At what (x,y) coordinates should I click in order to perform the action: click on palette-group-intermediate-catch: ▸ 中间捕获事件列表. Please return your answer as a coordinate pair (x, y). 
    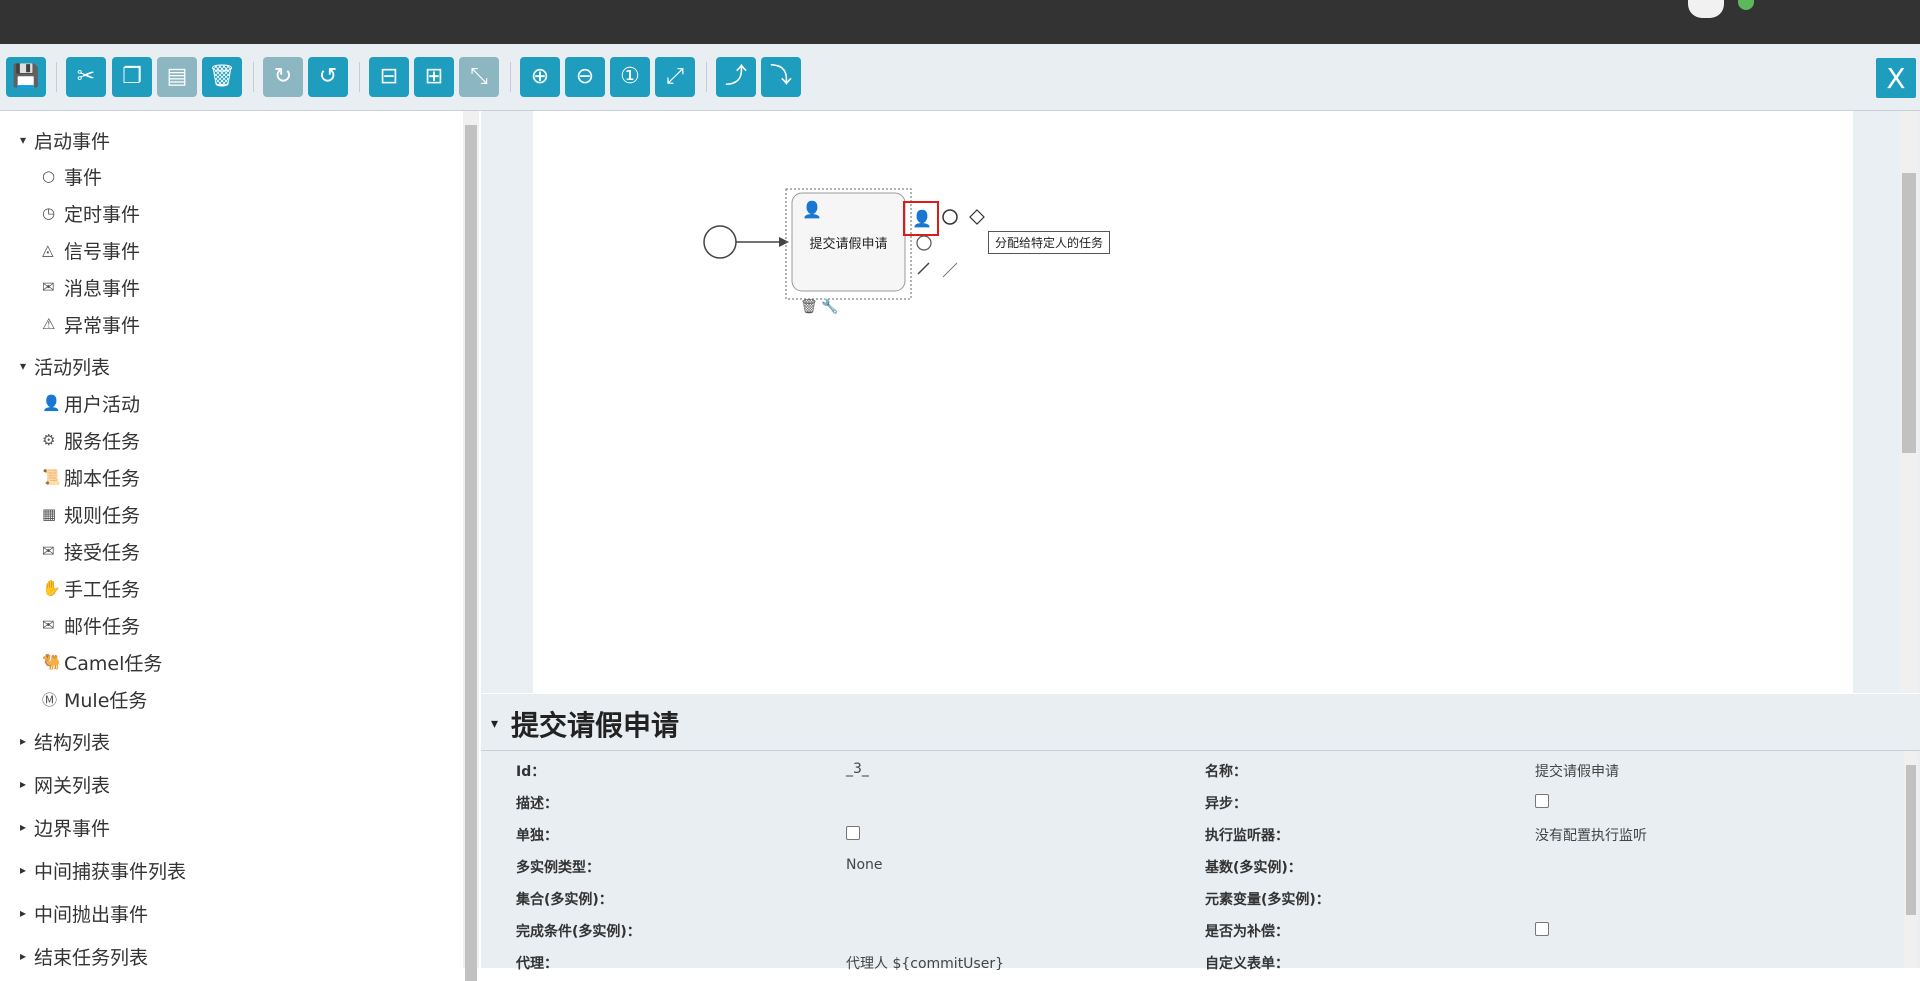
    Looking at the image, I should click on (103, 870).